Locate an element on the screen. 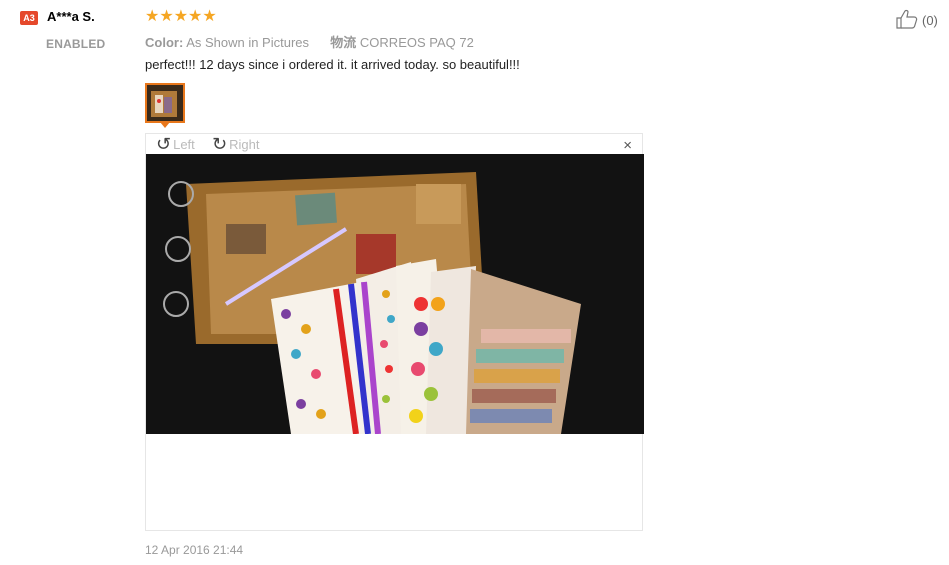 The height and width of the screenshot is (565, 949). thumbs-up-icon is located at coordinates (907, 20).